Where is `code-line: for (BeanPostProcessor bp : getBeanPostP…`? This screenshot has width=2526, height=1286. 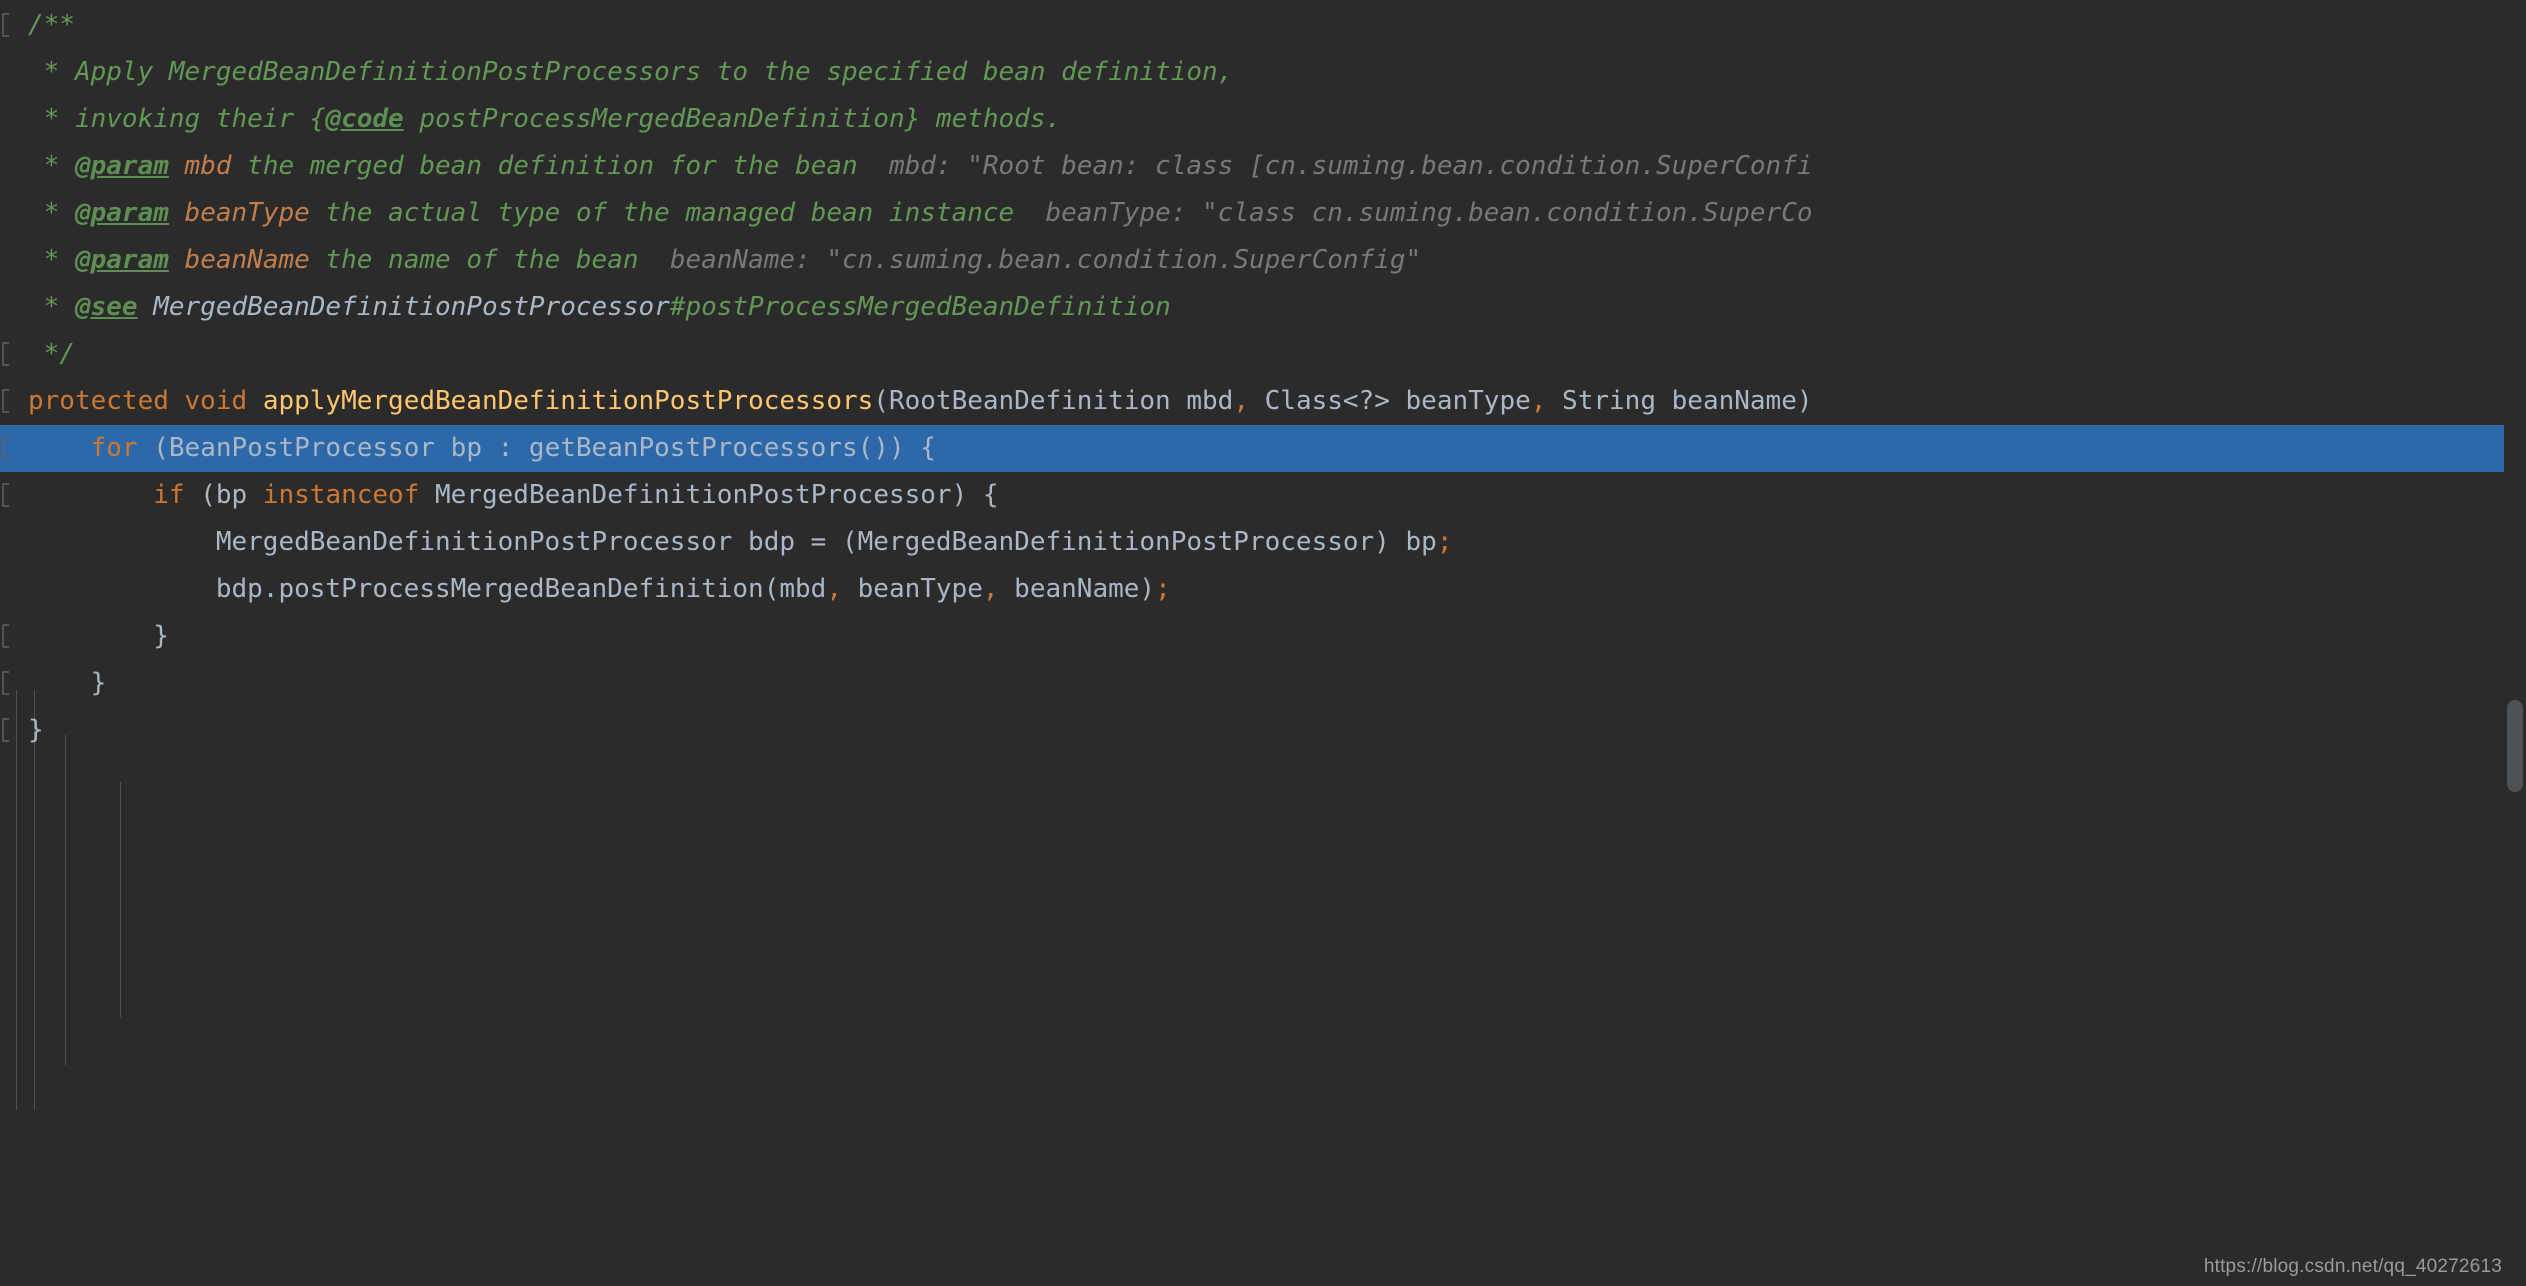 code-line: for (BeanPostProcessor bp : getBeanPostP… is located at coordinates (1263, 448).